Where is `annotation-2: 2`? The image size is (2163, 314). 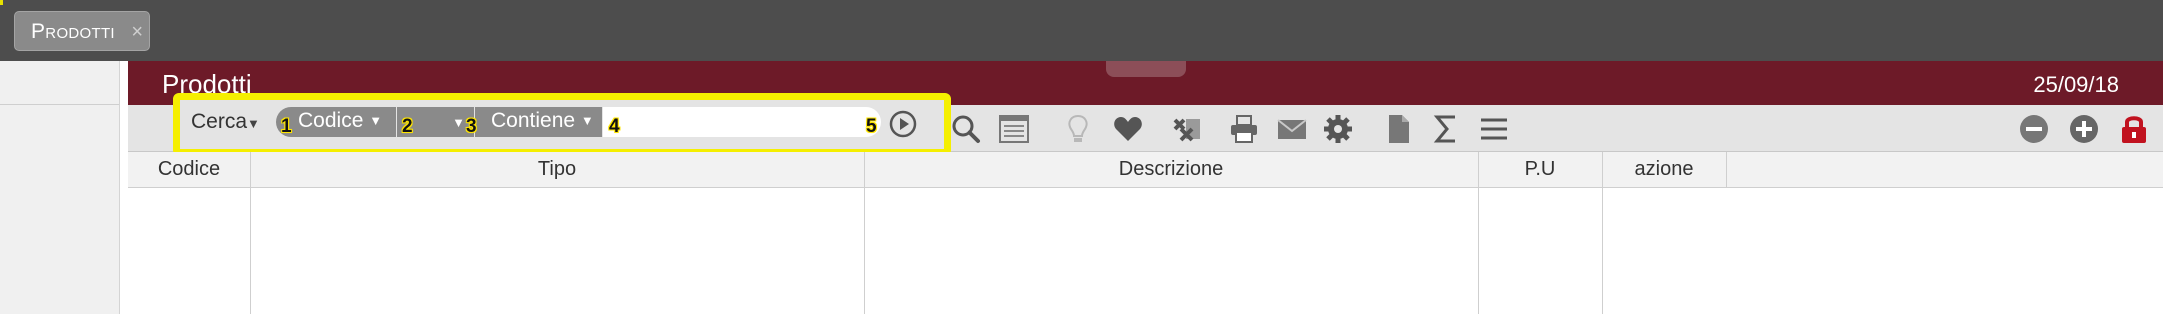 annotation-2: 2 is located at coordinates (407, 126).